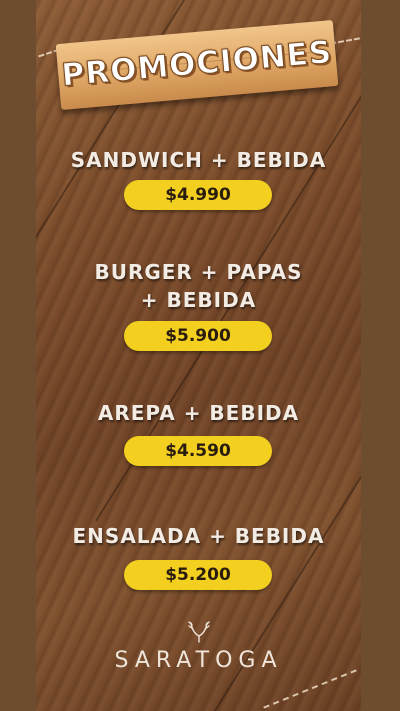  I want to click on promo-name-arepa: AREPA + BEBIDA, so click(198, 413).